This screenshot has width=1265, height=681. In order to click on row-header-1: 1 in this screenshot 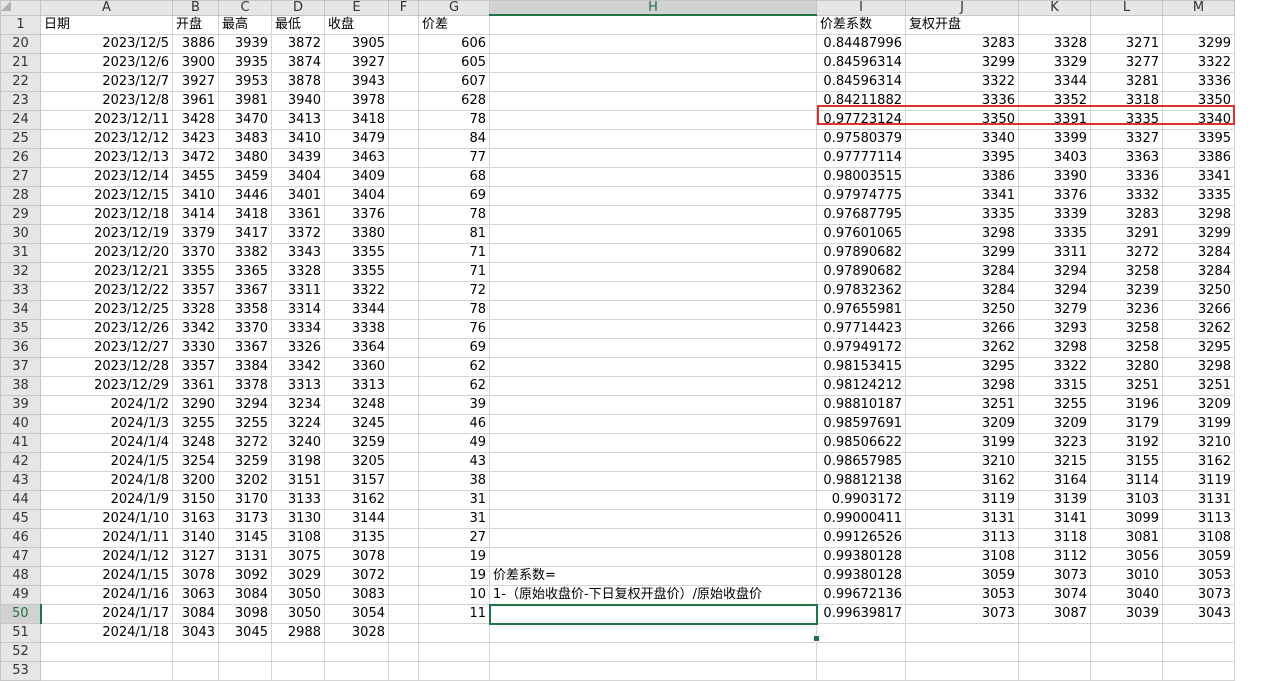, I will do `click(20, 24)`.